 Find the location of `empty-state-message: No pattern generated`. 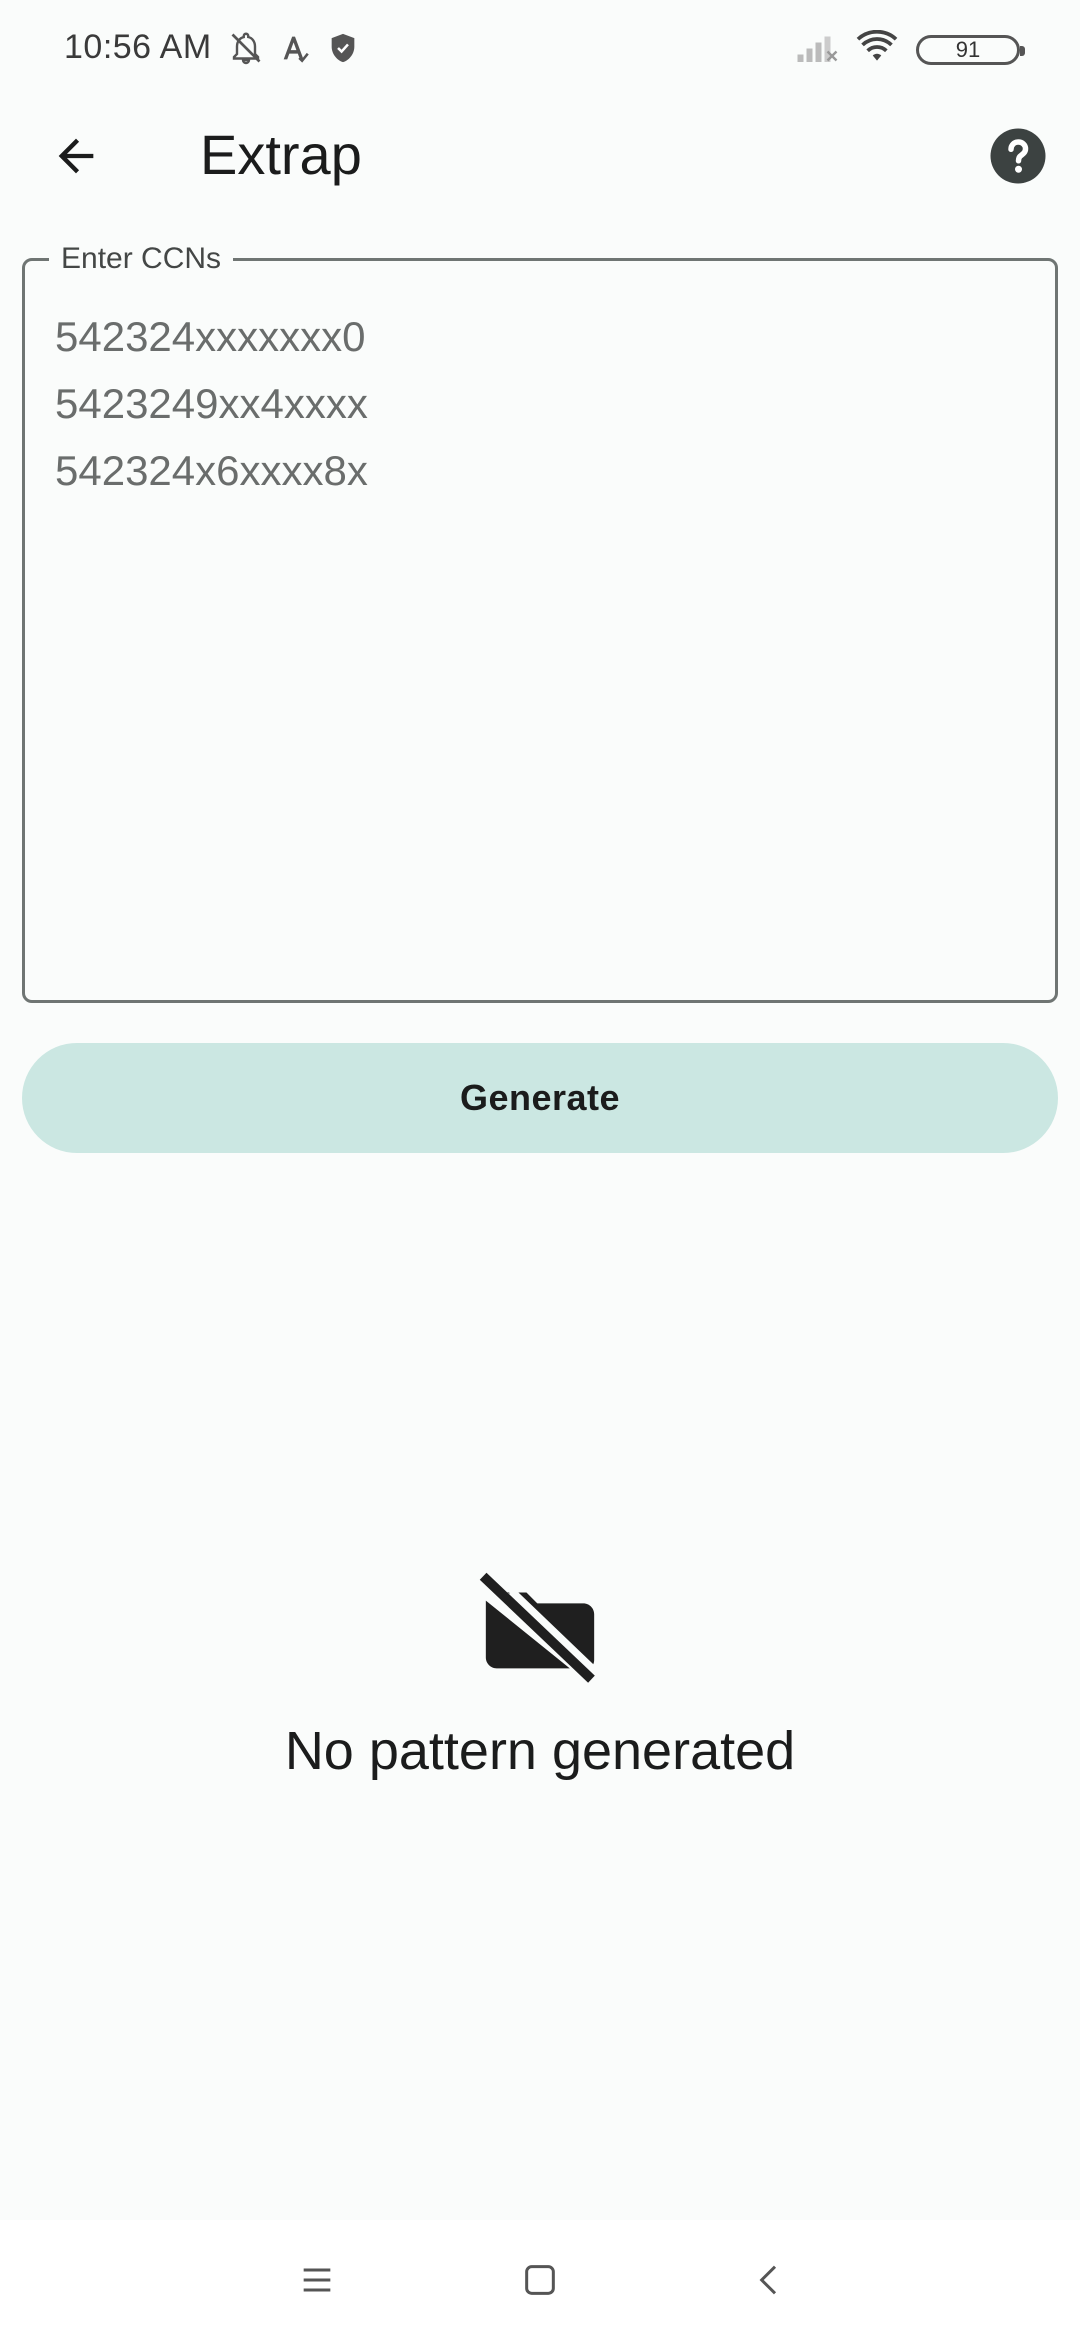

empty-state-message: No pattern generated is located at coordinates (540, 1751).